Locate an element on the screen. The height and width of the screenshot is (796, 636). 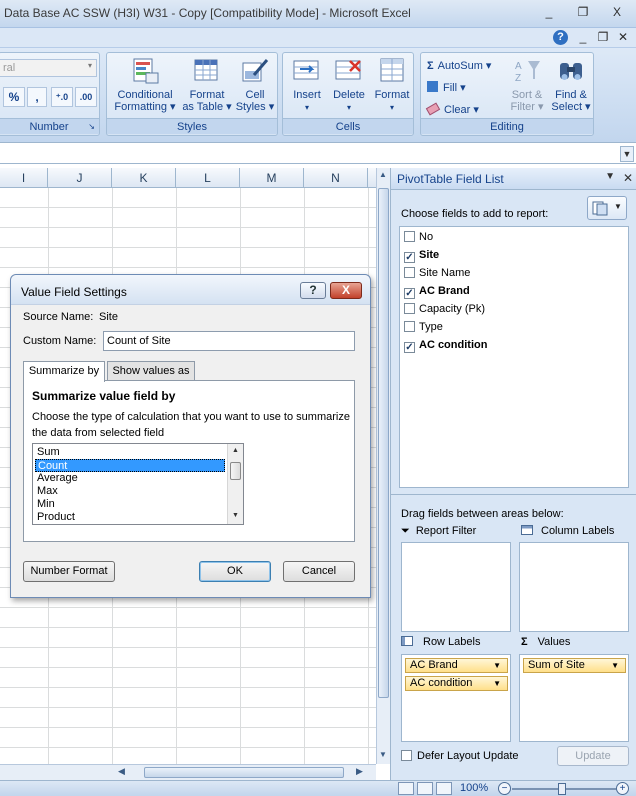
field-type-checkbox is located at coordinates (409, 326).